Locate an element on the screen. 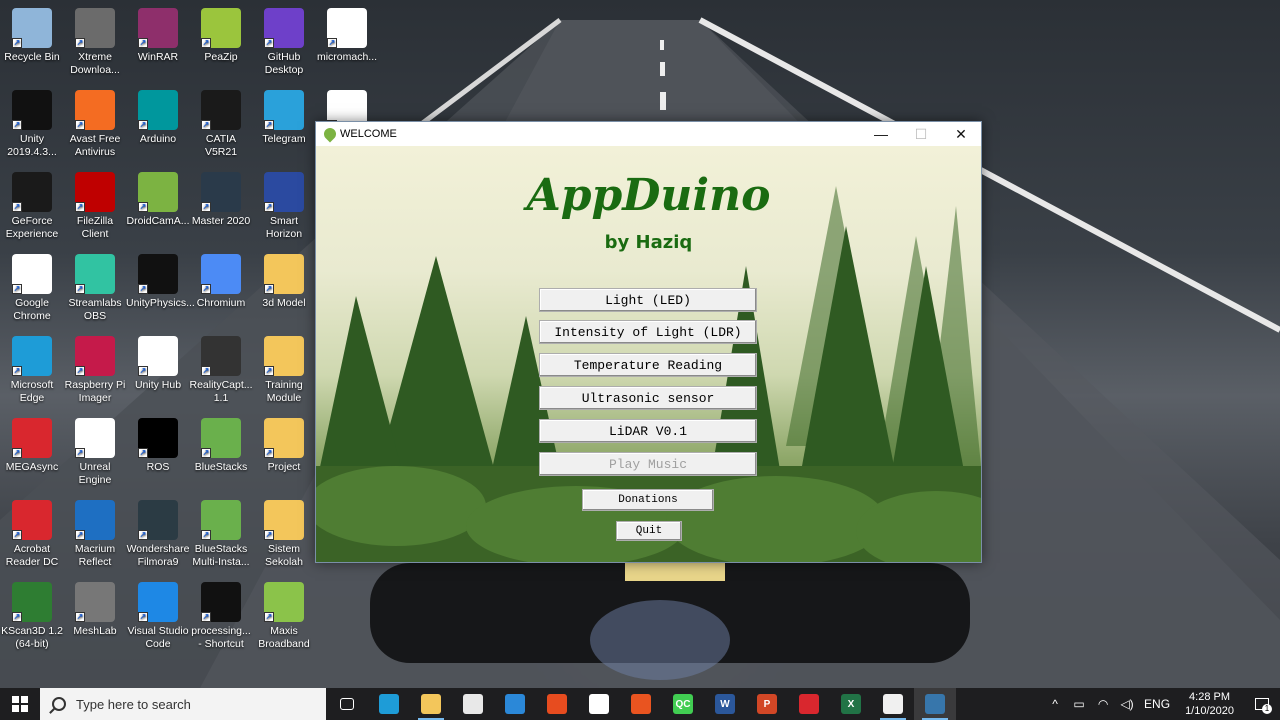  kscan-icon: ↗ is located at coordinates (32, 602).